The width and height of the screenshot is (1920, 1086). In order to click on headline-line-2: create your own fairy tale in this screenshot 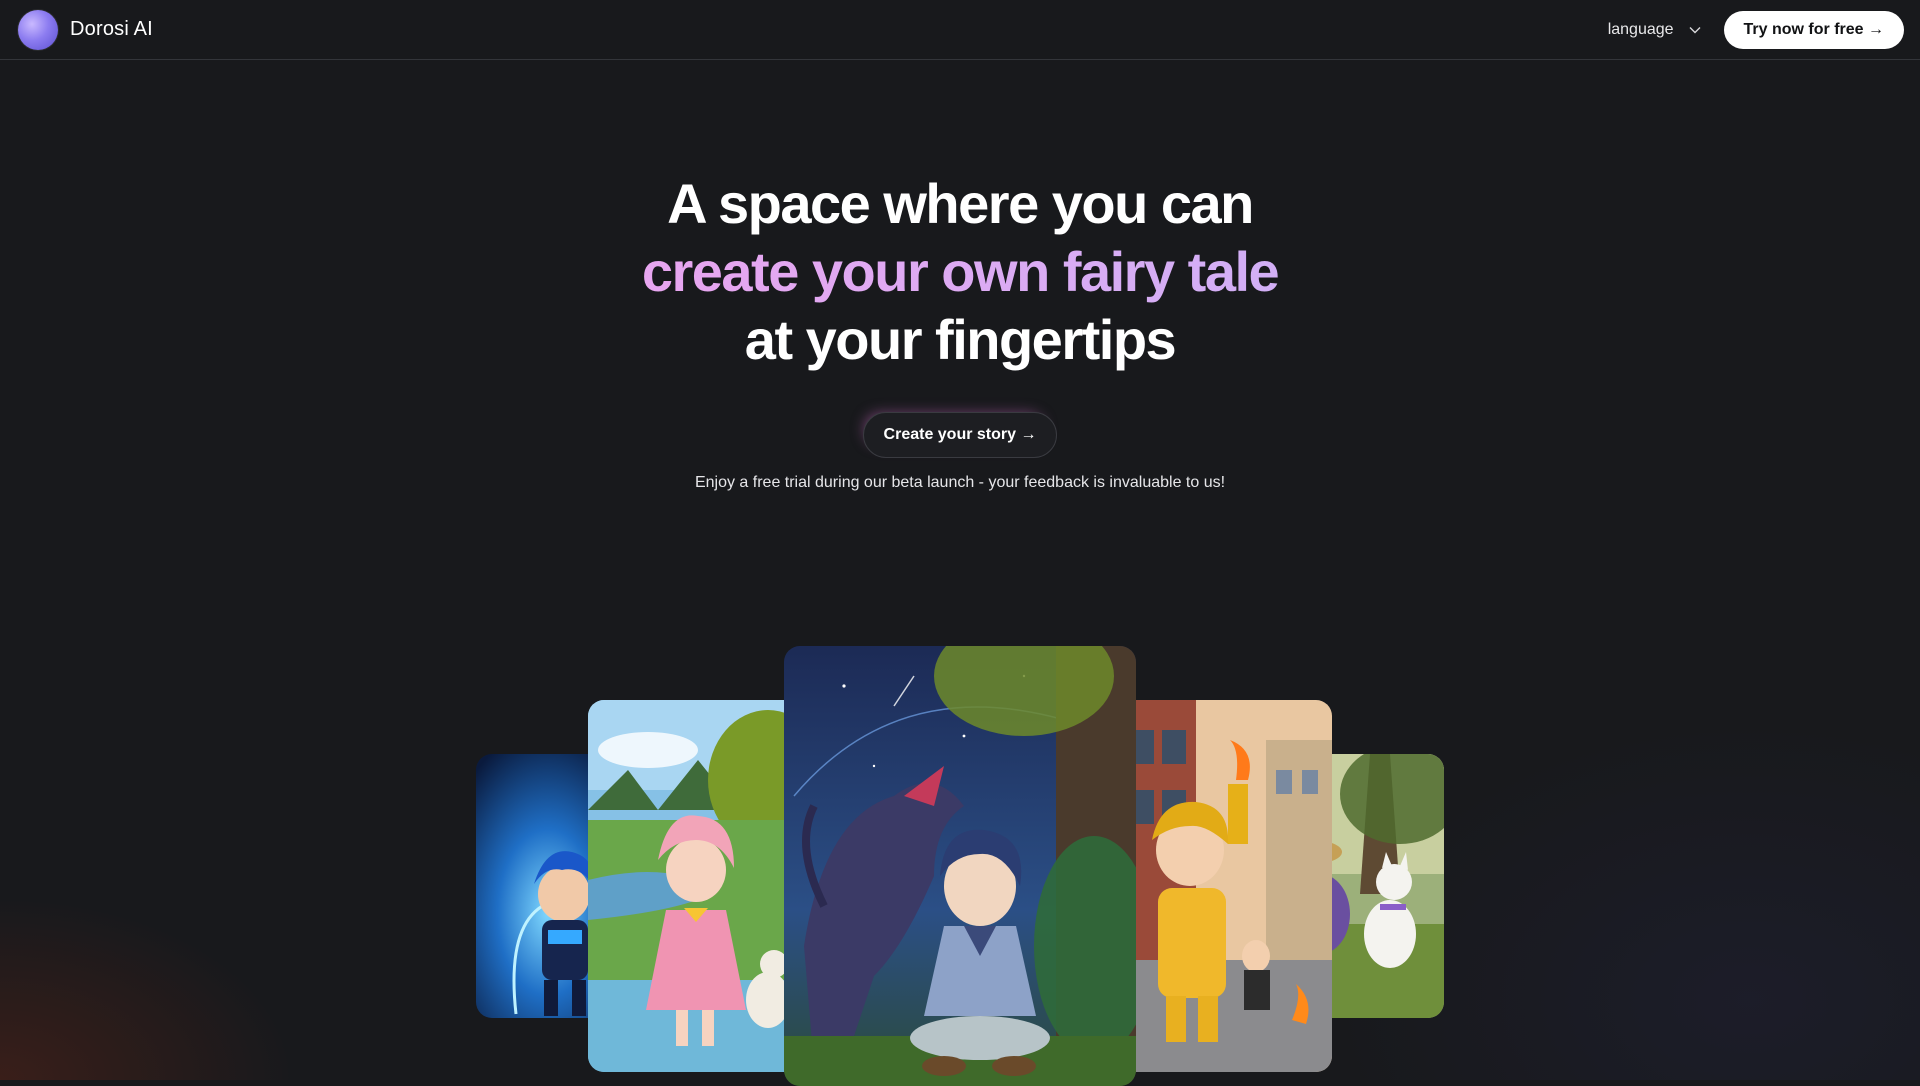, I will do `click(960, 272)`.